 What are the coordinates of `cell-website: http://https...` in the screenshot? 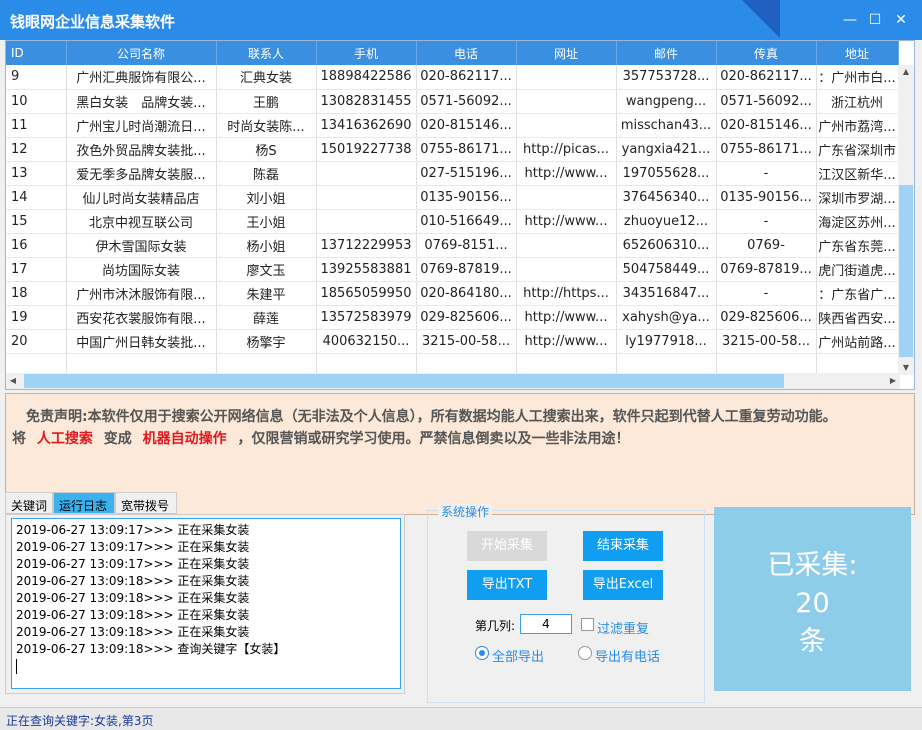 It's located at (566, 293).